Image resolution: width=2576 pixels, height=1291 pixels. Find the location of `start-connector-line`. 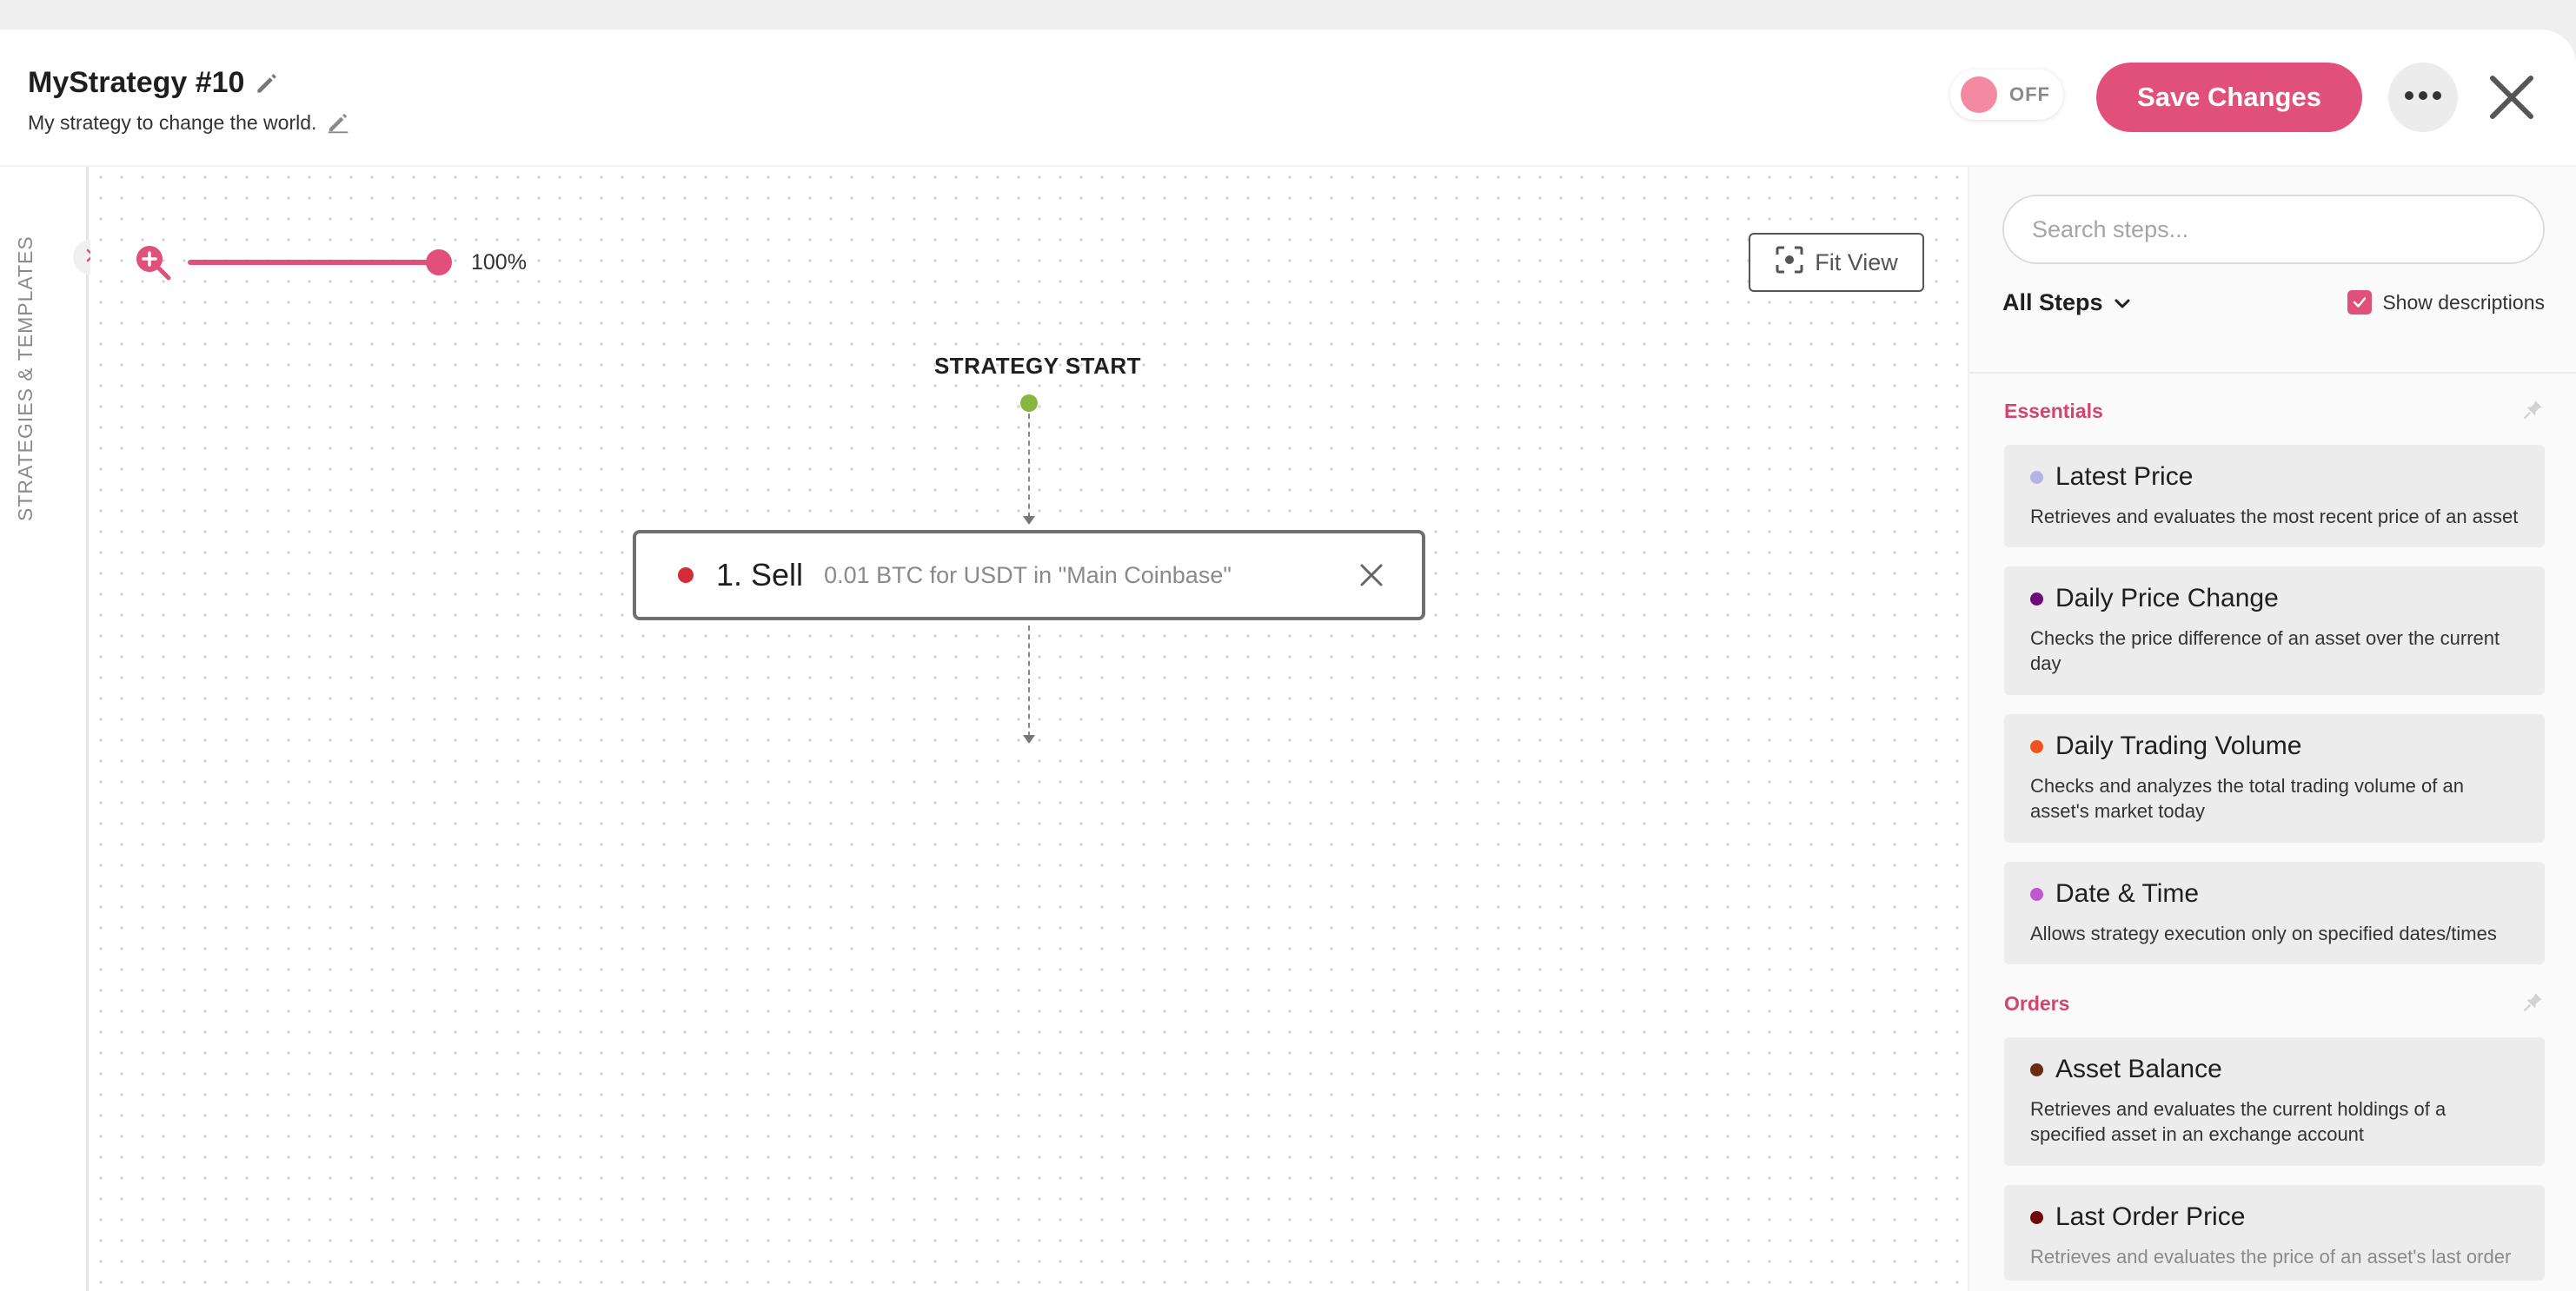

start-connector-line is located at coordinates (1029, 466).